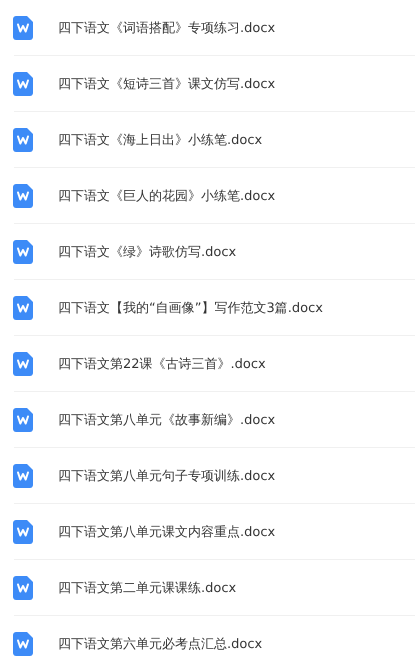 The height and width of the screenshot is (660, 415). I want to click on file-item: 四下语文【我的“自画像”】写作范文3篇.docx, so click(214, 308).